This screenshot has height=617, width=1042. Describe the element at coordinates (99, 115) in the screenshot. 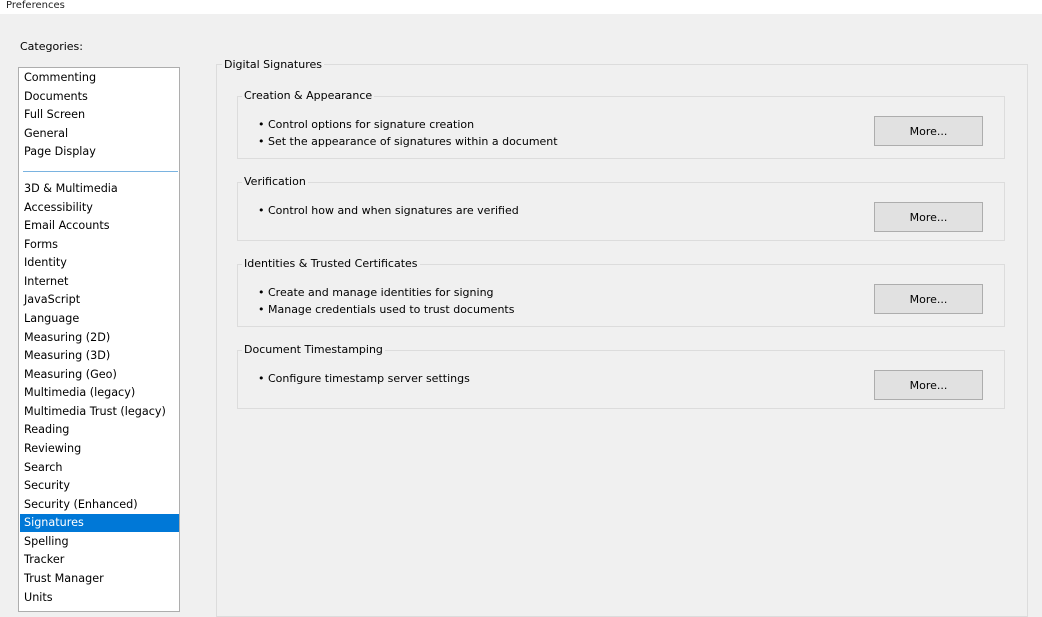

I see `category-item-full-screen: Full Screen` at that location.